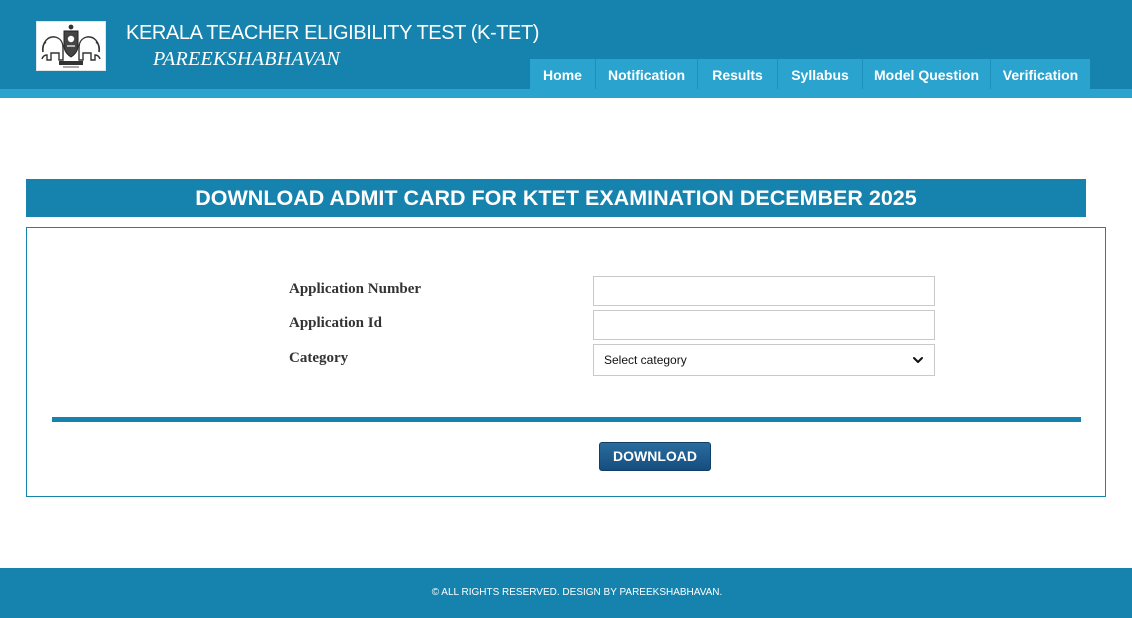  Describe the element at coordinates (655, 456) in the screenshot. I see `download-button: DOWNLOAD` at that location.